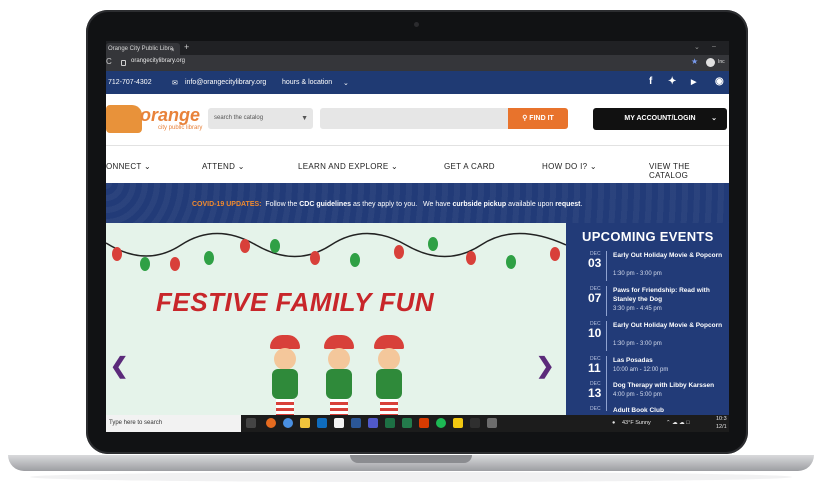 The image size is (822, 489). I want to click on task-view-icon, so click(251, 423).